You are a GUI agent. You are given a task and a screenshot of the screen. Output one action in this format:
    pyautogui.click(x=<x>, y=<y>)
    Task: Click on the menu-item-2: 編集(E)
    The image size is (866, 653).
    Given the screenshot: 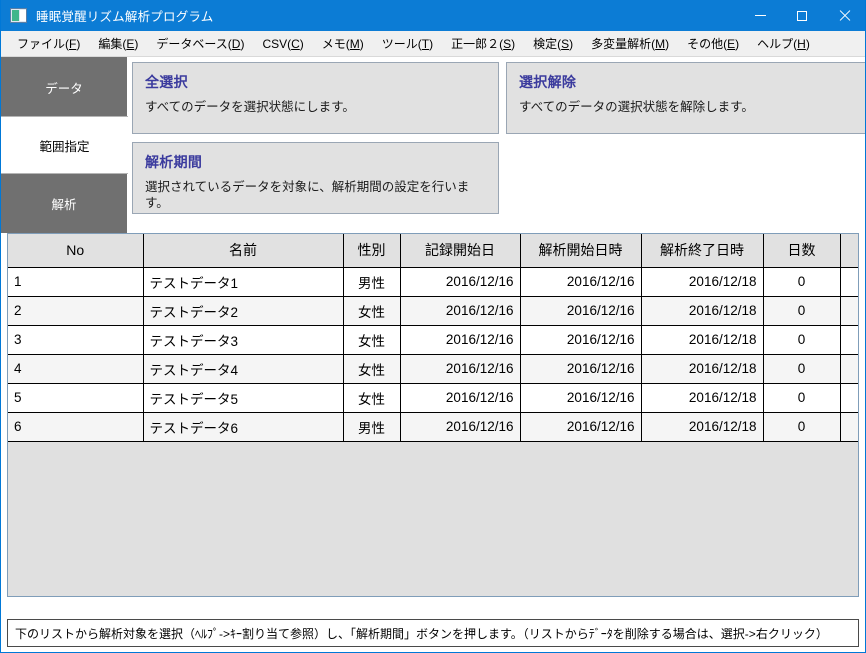 What is the action you would take?
    pyautogui.click(x=118, y=44)
    